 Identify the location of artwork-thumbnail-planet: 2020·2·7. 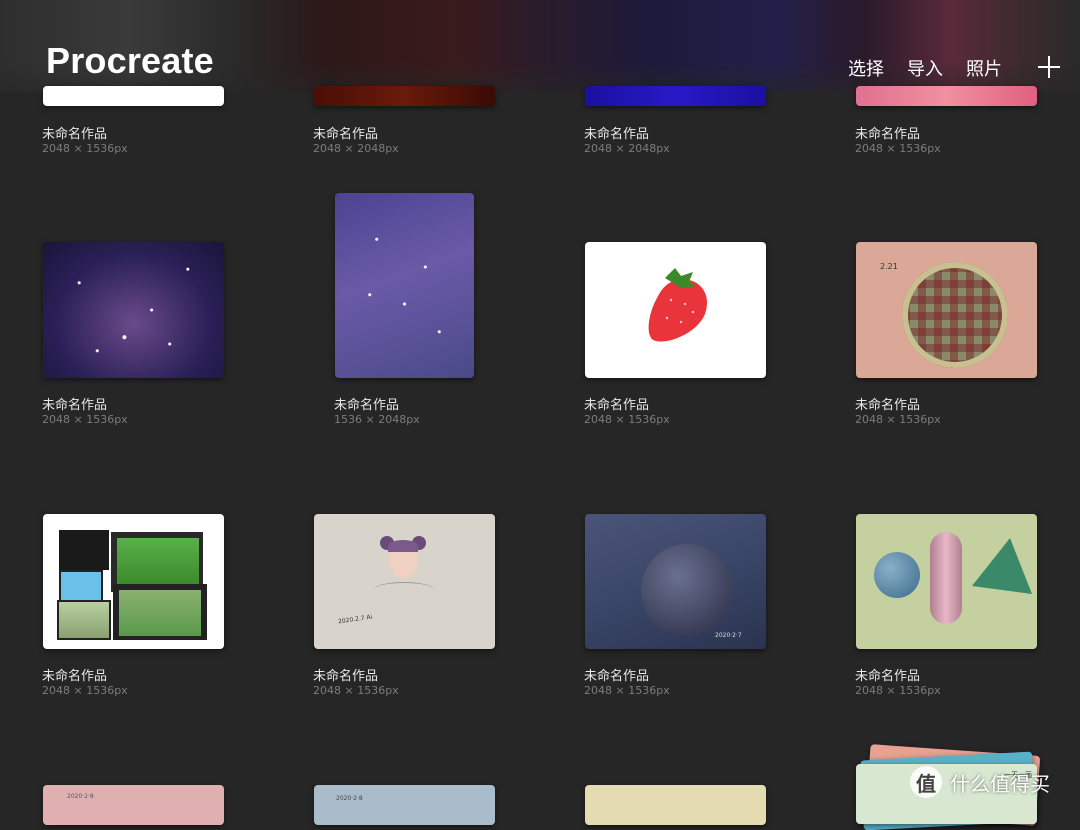
(675, 581).